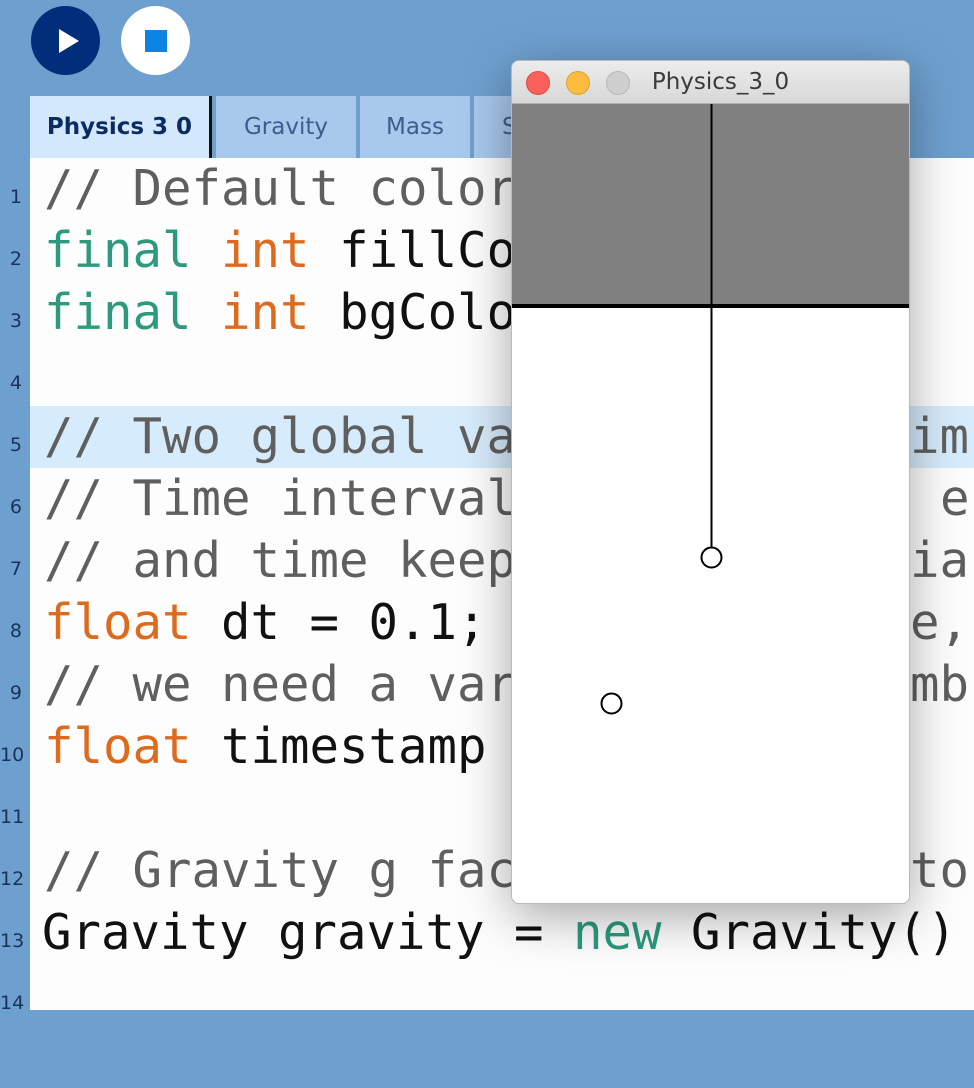  What do you see at coordinates (280, 560) in the screenshot?
I see `comment: // and time keep` at bounding box center [280, 560].